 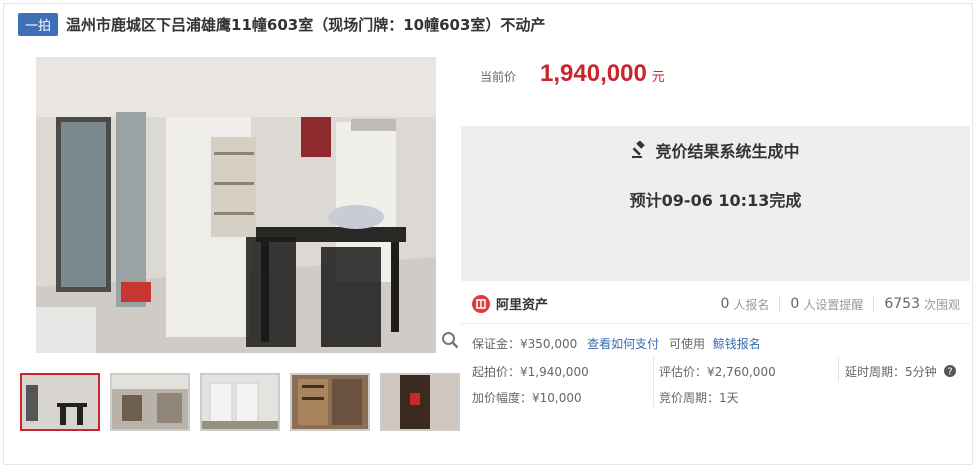 What do you see at coordinates (891, 372) in the screenshot?
I see `delay-period: 延时周期：5分钟` at bounding box center [891, 372].